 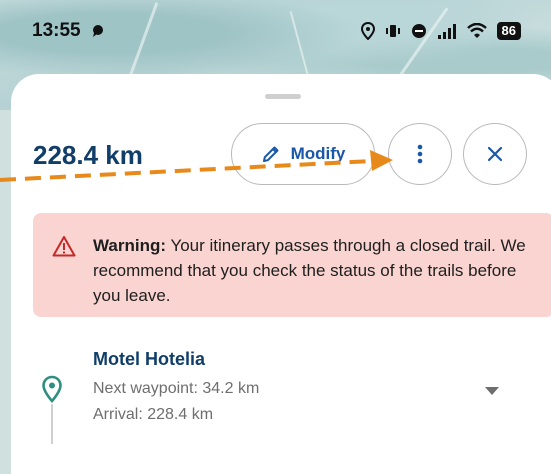 I want to click on location-pin-icon, so click(x=52, y=389).